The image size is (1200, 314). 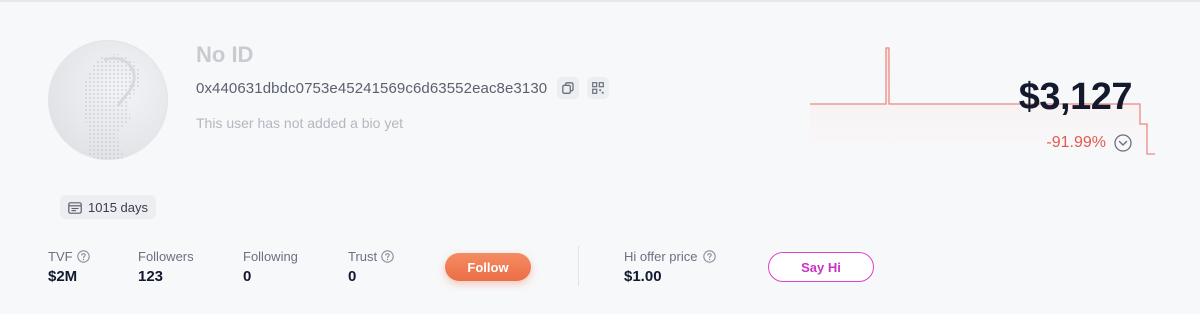 What do you see at coordinates (300, 123) in the screenshot?
I see `bio-text: This user has not added a bio yet` at bounding box center [300, 123].